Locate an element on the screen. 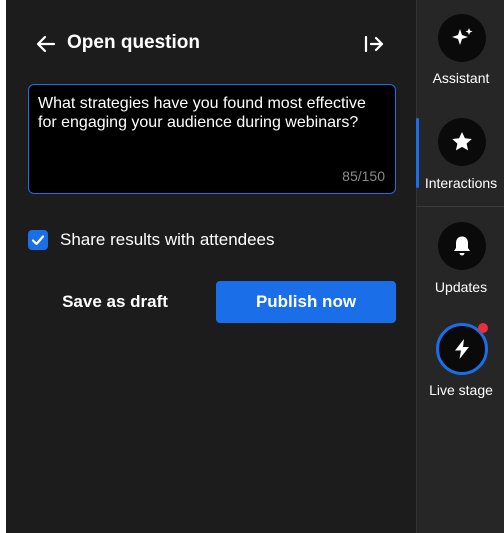  rail-label-updates: Updates is located at coordinates (461, 287).